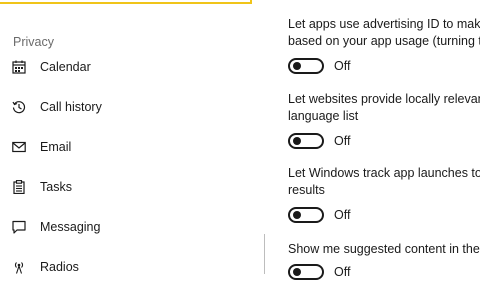 Image resolution: width=480 pixels, height=287 pixels. Describe the element at coordinates (65, 67) in the screenshot. I see `sidebar-item-label: Calendar` at that location.